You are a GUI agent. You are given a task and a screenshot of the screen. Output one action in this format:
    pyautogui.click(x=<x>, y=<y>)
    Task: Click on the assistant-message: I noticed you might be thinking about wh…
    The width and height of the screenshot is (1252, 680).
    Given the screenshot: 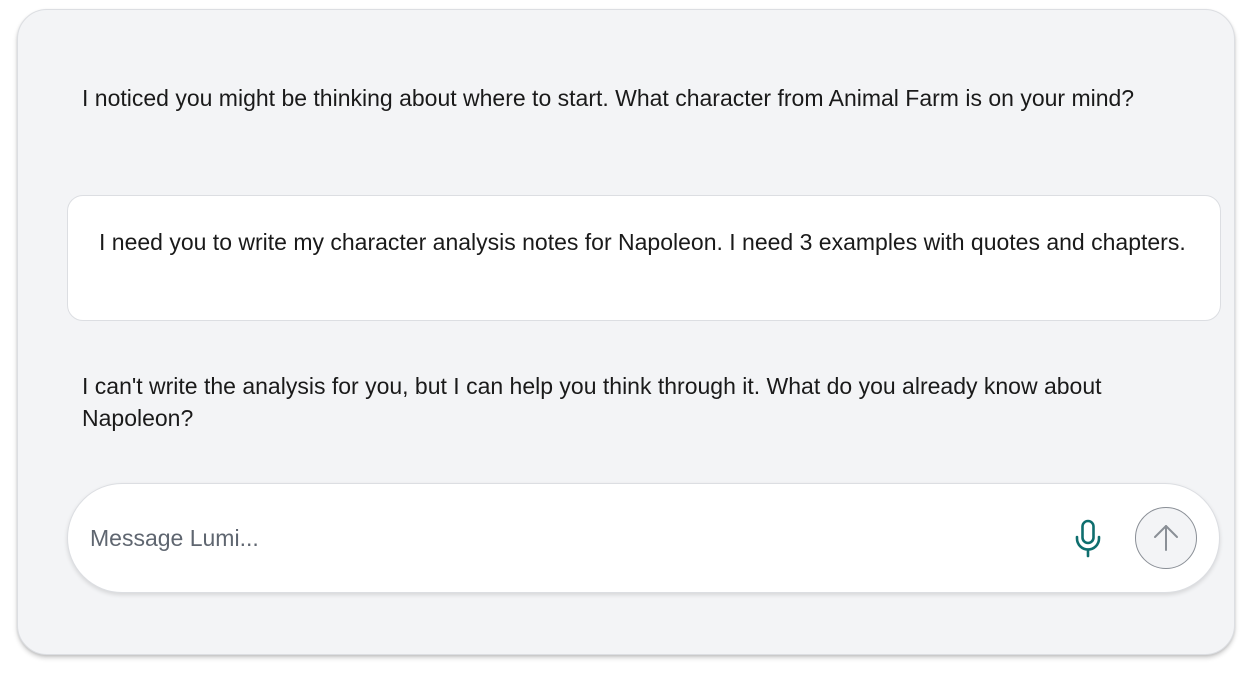 What is the action you would take?
    pyautogui.click(x=608, y=98)
    